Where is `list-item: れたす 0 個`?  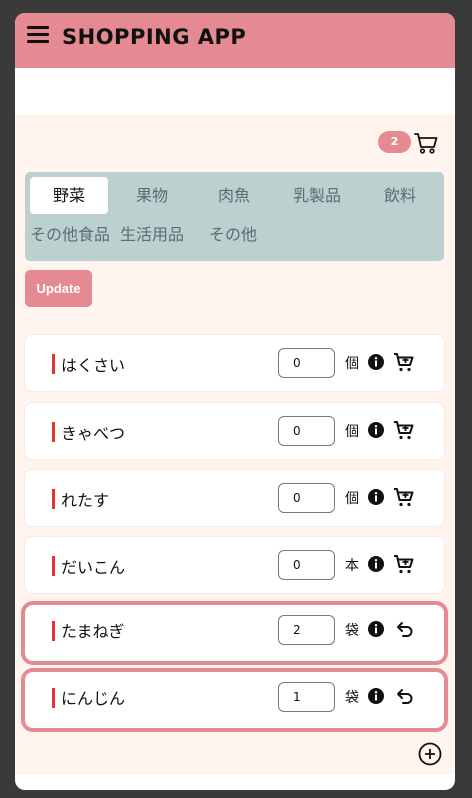 list-item: れたす 0 個 is located at coordinates (234, 498).